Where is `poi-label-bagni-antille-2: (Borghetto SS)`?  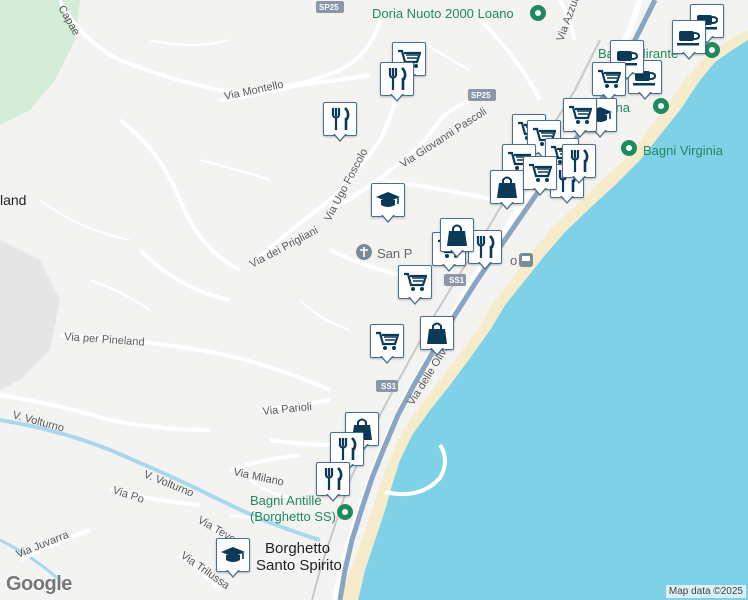 poi-label-bagni-antille-2: (Borghetto SS) is located at coordinates (293, 516).